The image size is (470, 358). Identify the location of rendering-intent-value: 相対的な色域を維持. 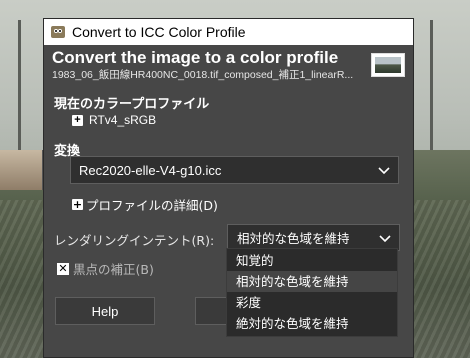
(293, 238).